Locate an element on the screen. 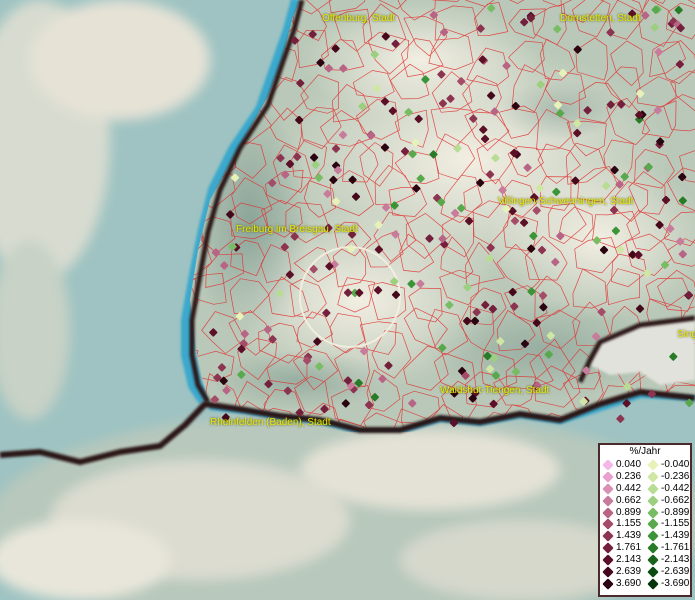  legend-entry-neg: -0.662 is located at coordinates (667, 501).